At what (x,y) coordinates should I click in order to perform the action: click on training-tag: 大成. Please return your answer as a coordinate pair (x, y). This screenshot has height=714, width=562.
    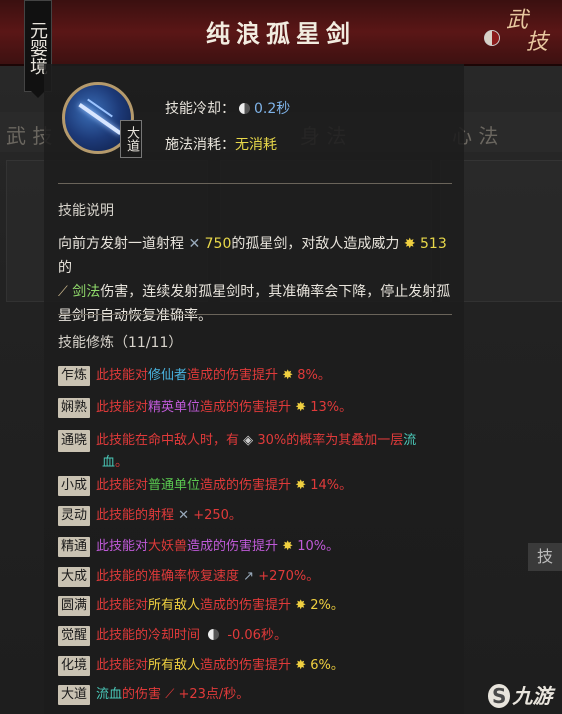
    Looking at the image, I should click on (74, 577).